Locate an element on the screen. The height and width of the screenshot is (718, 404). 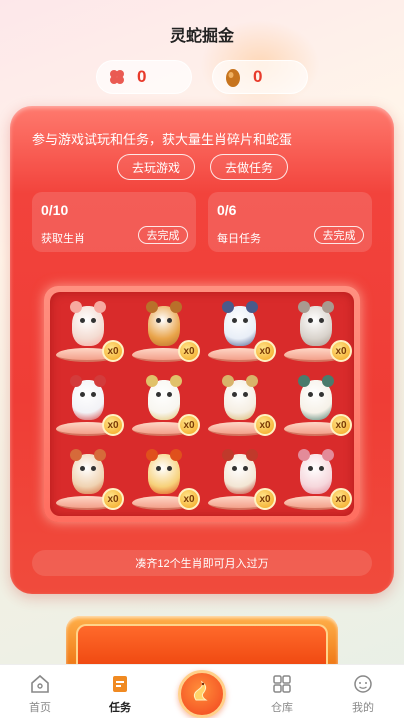
task-icon is located at coordinates (120, 684).